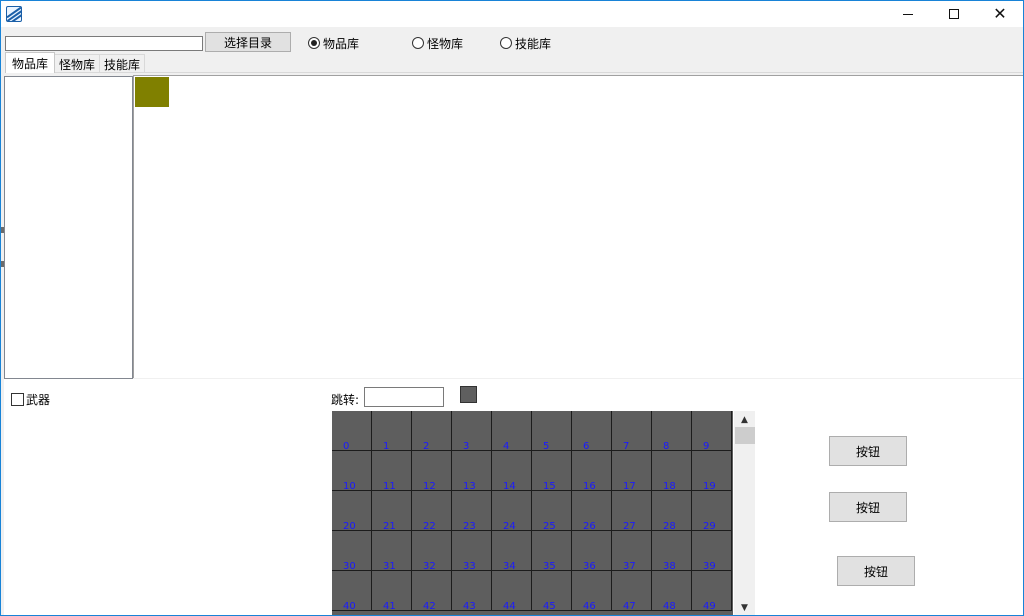 The width and height of the screenshot is (1024, 616). Describe the element at coordinates (712, 431) in the screenshot. I see `grid-cell: 9` at that location.